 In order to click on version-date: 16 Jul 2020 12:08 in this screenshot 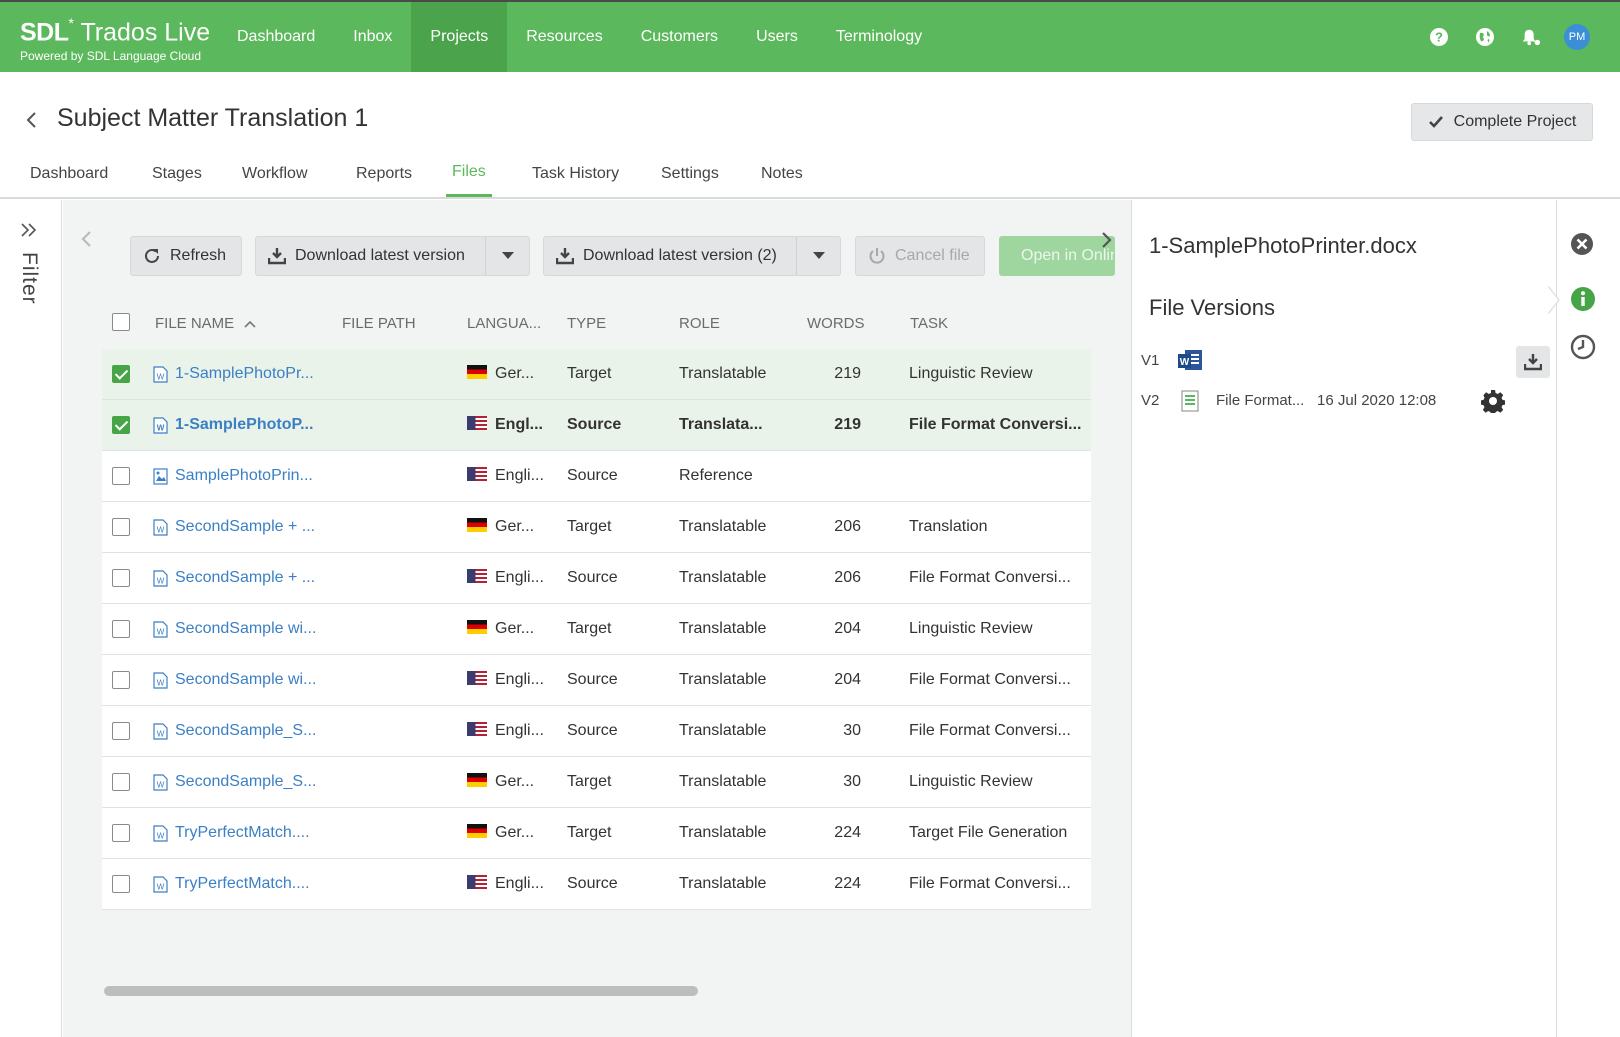, I will do `click(1377, 400)`.